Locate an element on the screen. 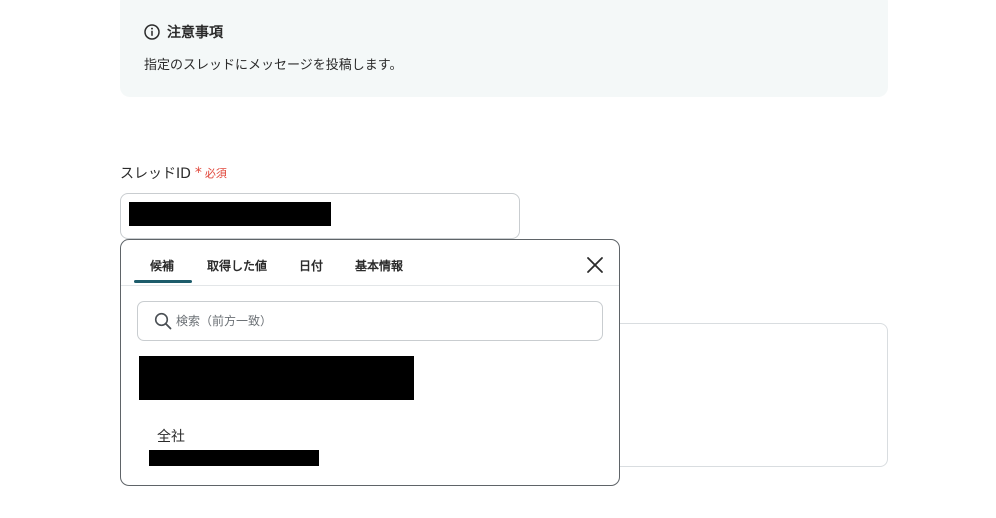  notice-title: 注意事項 is located at coordinates (183, 32).